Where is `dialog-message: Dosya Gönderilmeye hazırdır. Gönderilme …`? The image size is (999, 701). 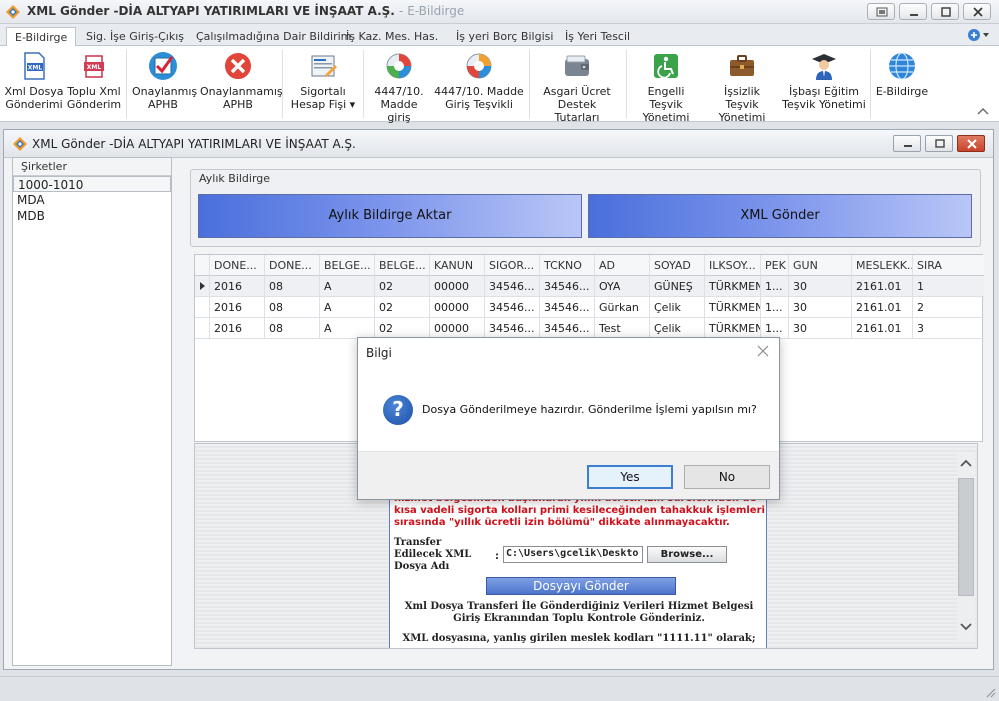
dialog-message: Dosya Gönderilmeye hazırdır. Gönderilme … is located at coordinates (589, 409).